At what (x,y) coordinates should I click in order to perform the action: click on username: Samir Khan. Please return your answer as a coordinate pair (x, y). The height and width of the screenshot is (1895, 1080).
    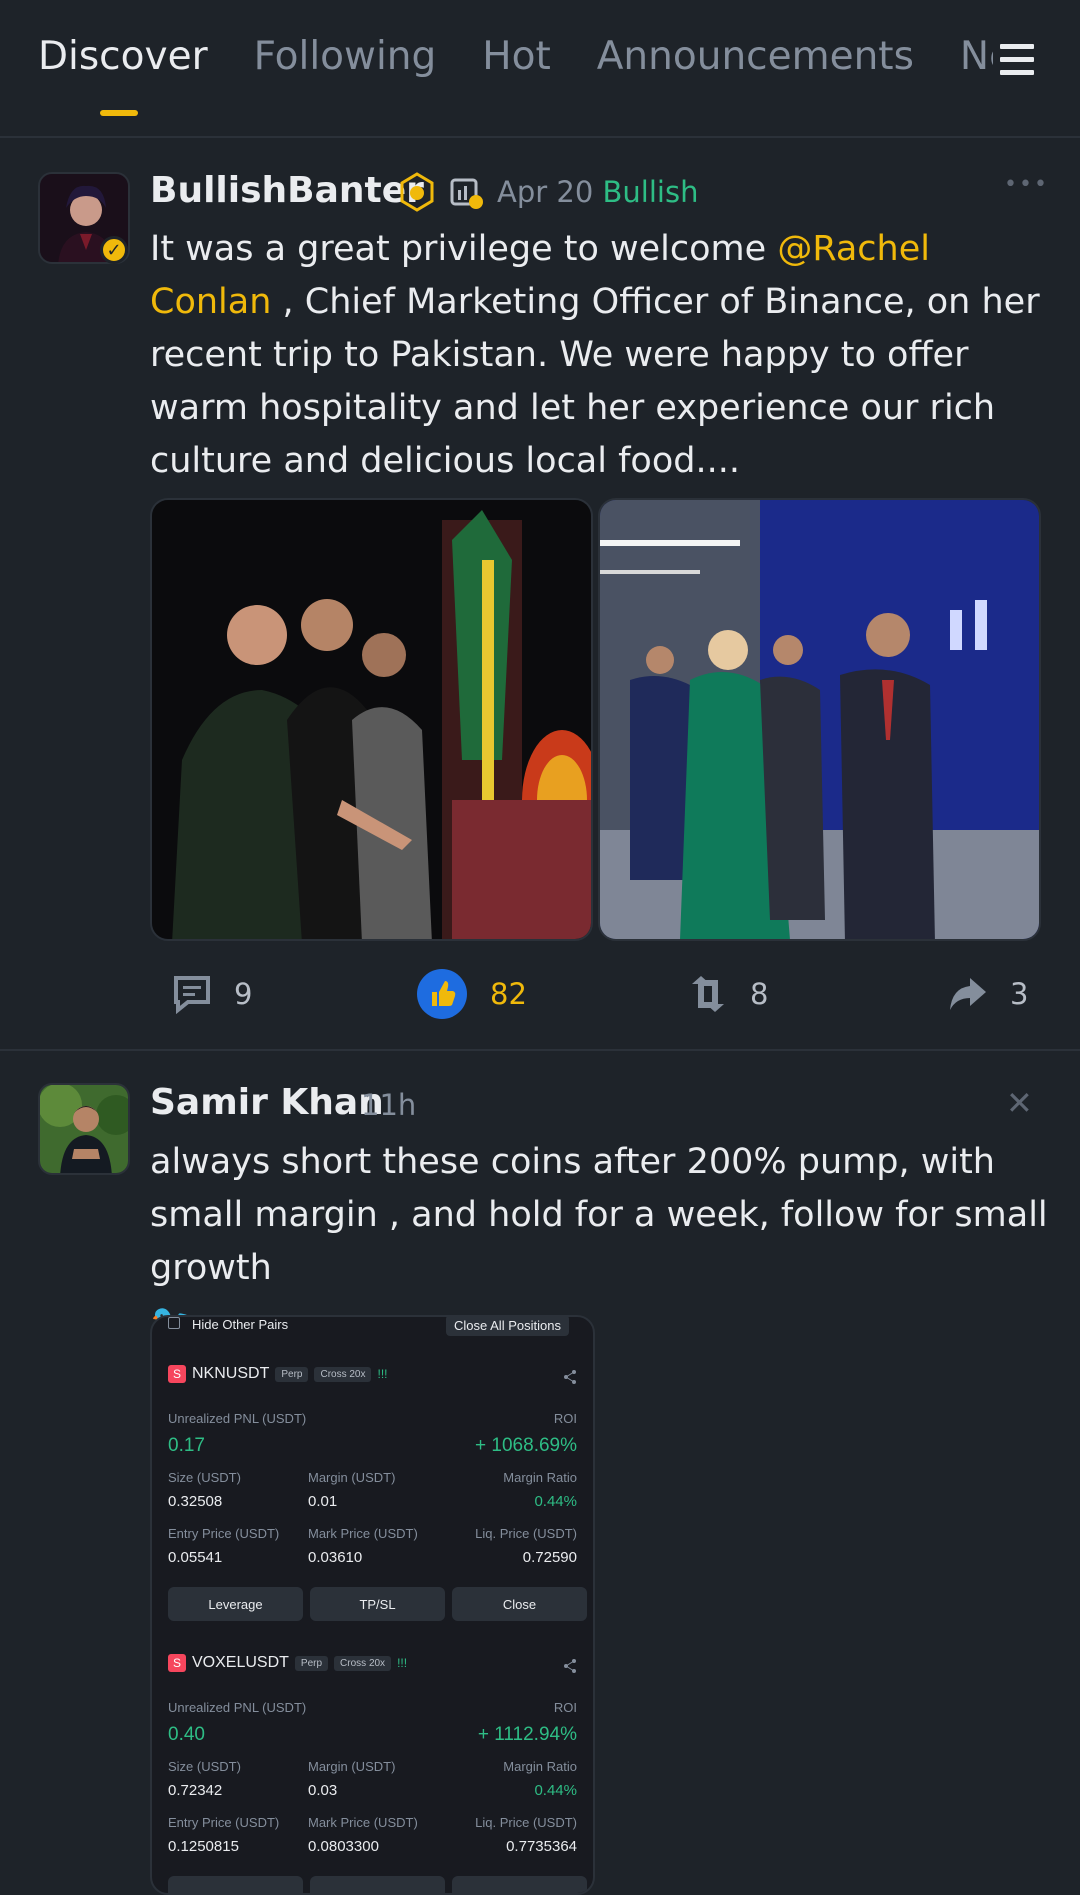
    Looking at the image, I should click on (267, 1102).